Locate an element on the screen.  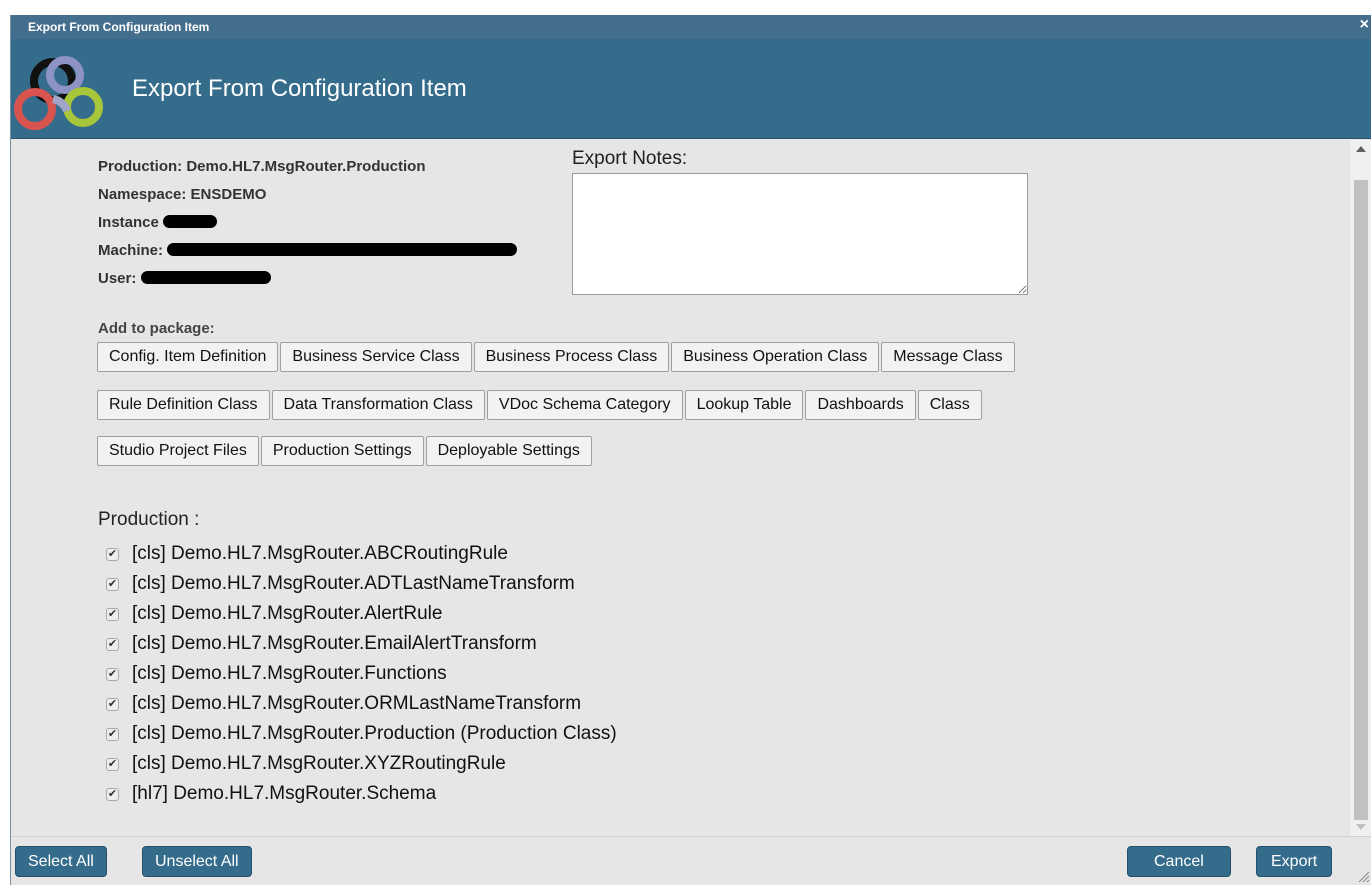
instance-line: Instance is located at coordinates (307, 228).